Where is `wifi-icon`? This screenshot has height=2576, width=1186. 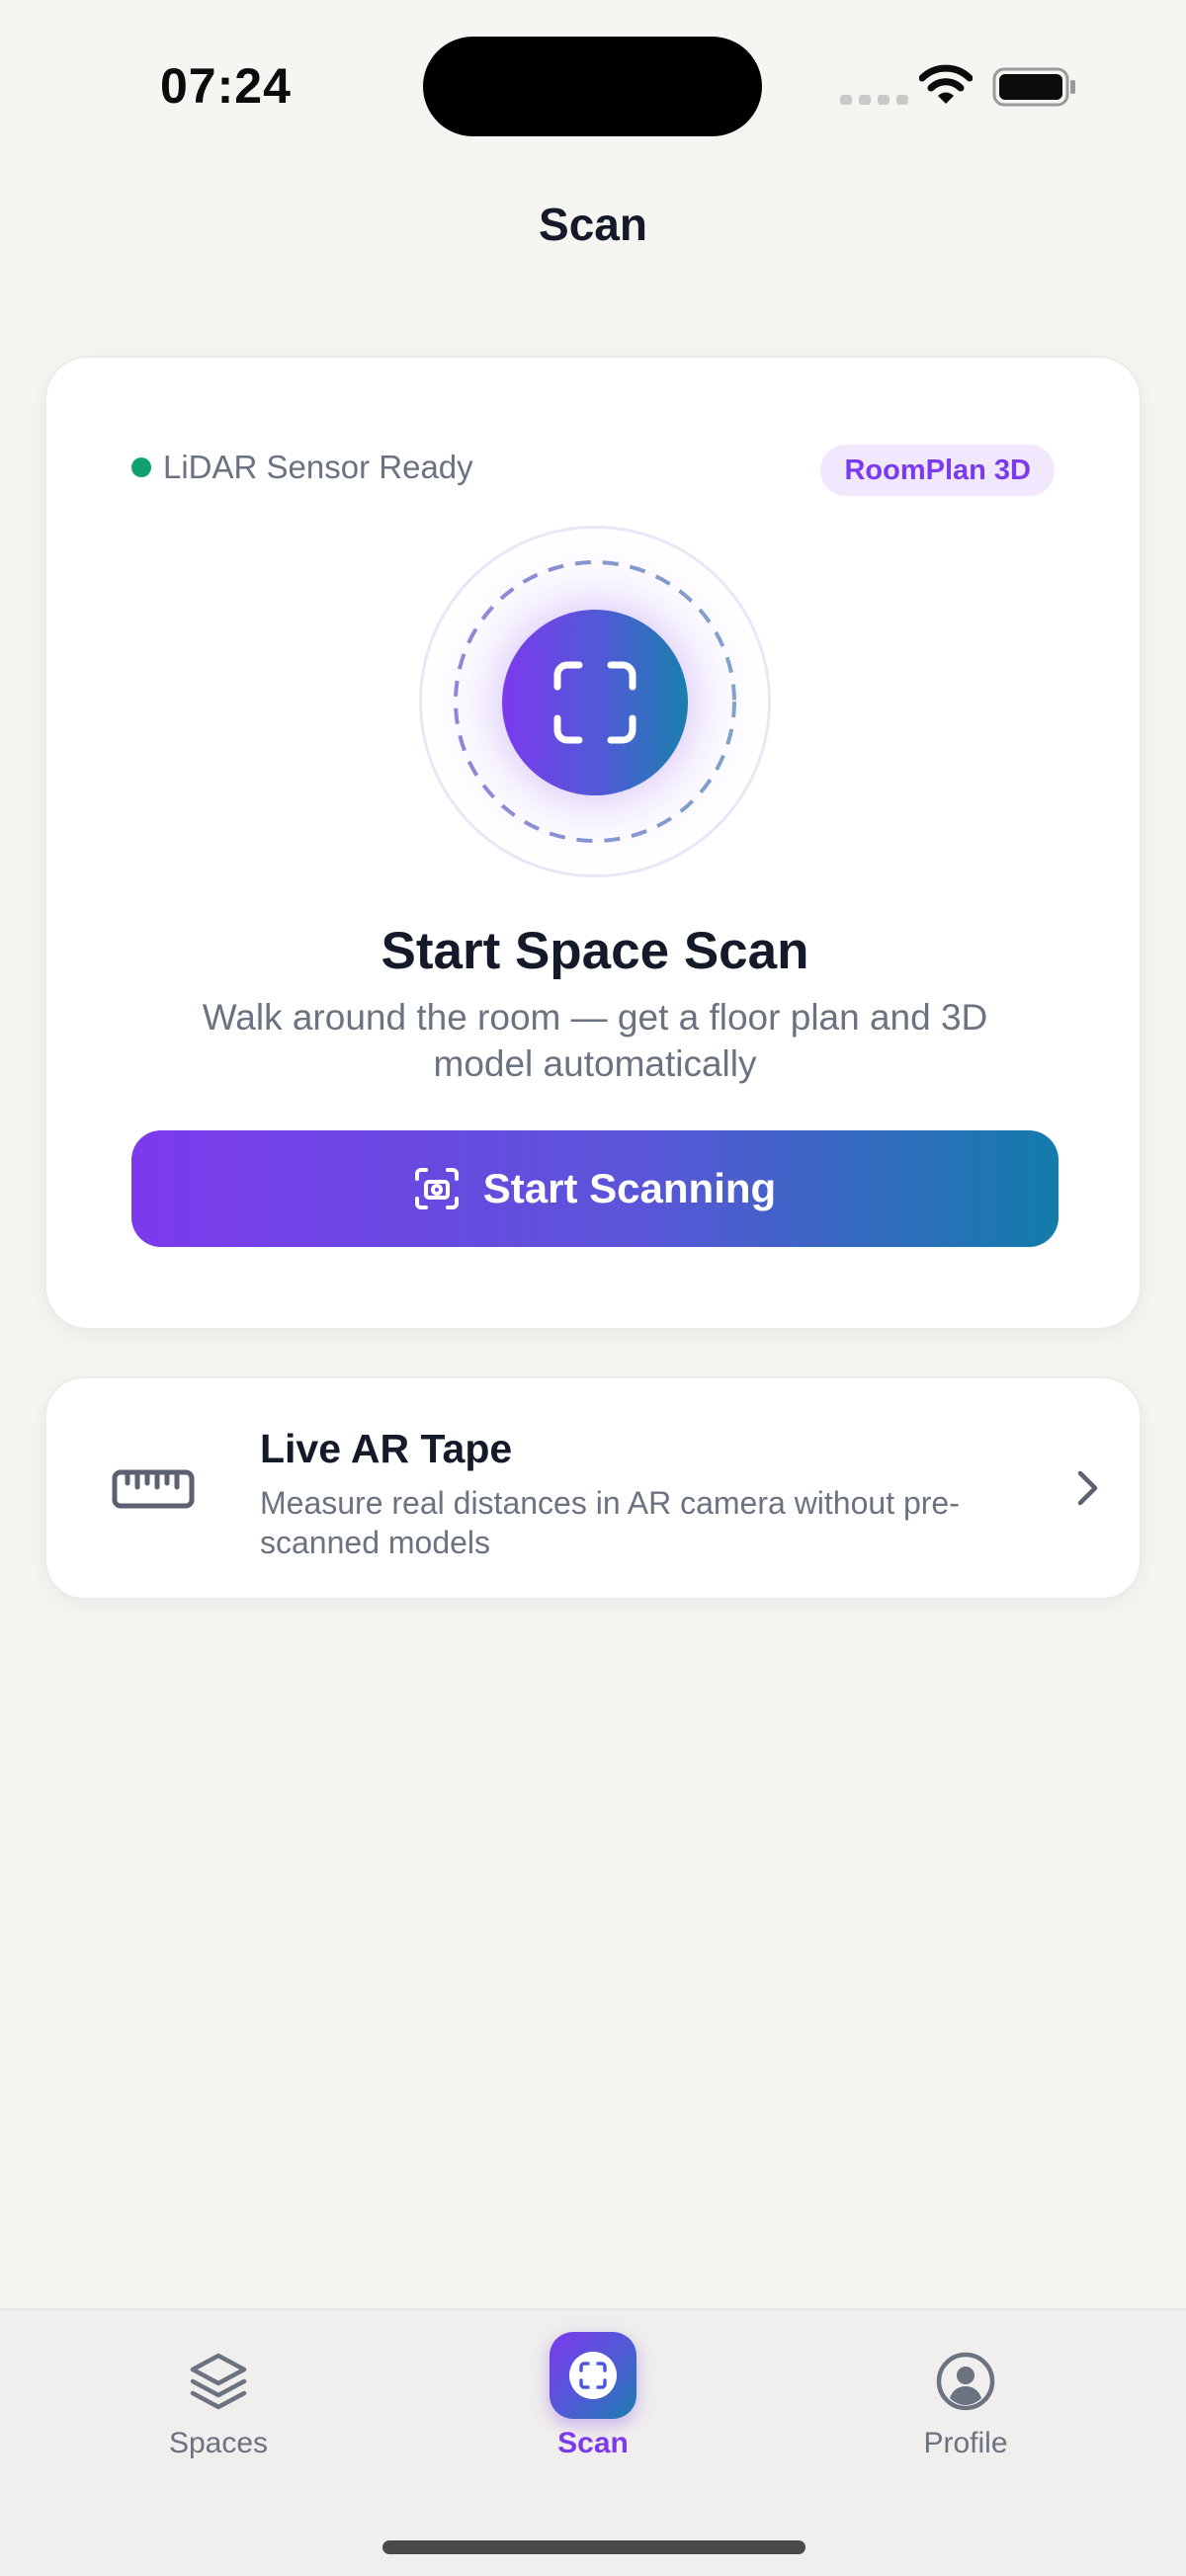
wifi-icon is located at coordinates (946, 84).